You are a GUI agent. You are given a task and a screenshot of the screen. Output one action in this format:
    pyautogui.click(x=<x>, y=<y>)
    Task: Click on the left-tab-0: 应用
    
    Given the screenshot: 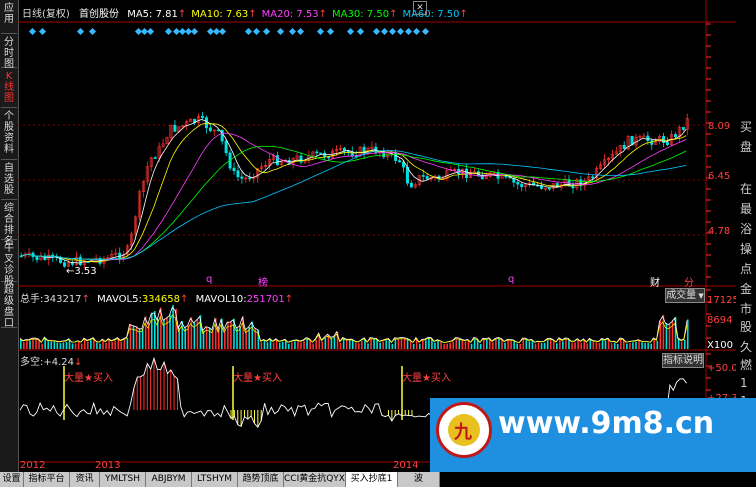 What is the action you would take?
    pyautogui.click(x=9, y=17)
    